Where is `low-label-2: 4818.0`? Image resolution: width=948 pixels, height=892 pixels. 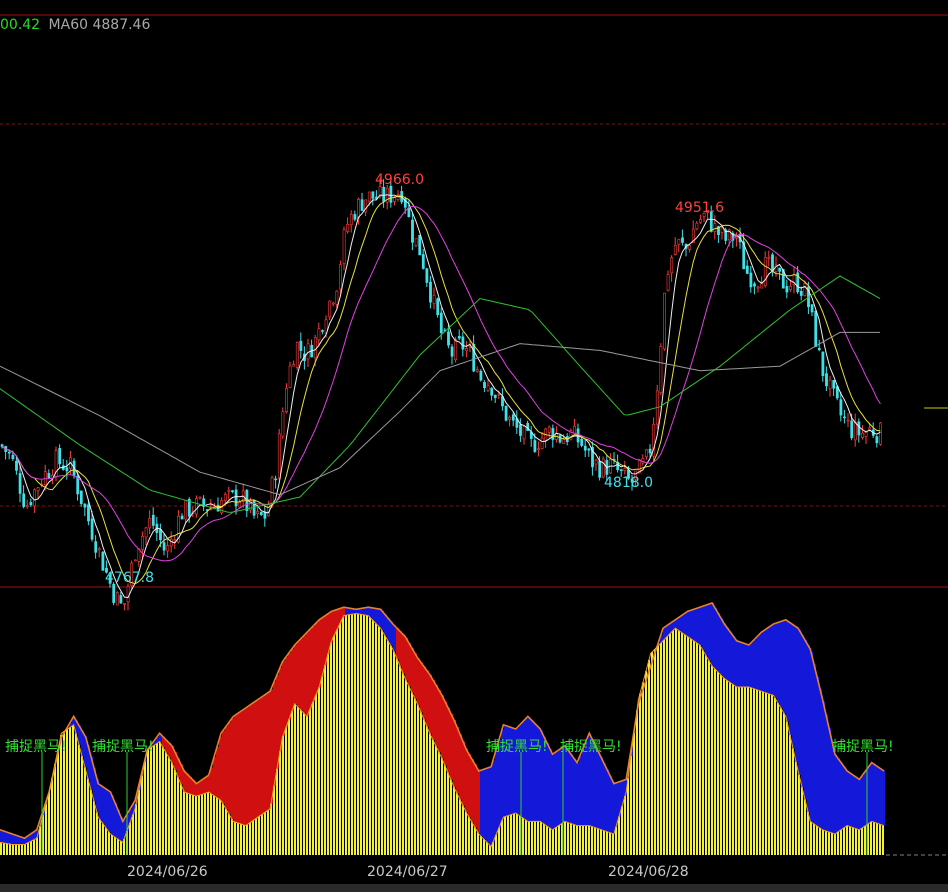
low-label-2: 4818.0 is located at coordinates (628, 483).